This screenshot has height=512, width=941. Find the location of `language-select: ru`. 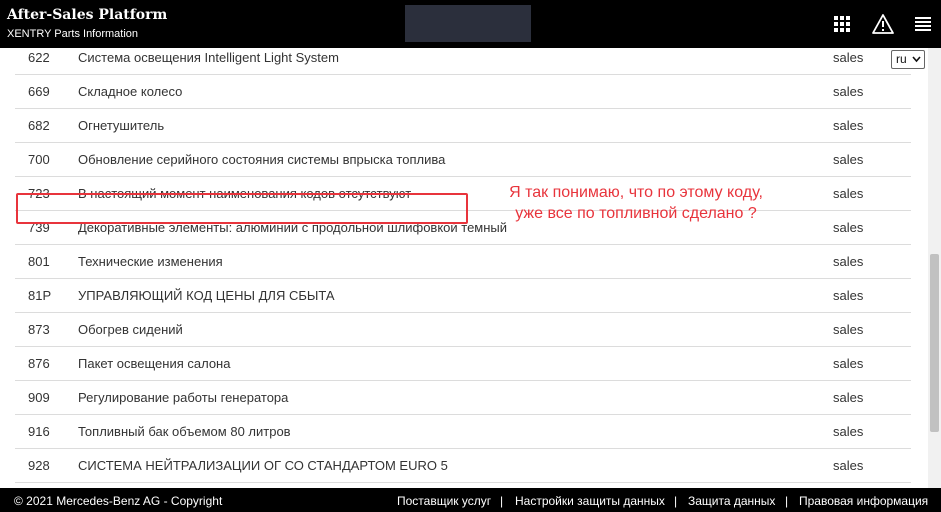

language-select: ru is located at coordinates (908, 59).